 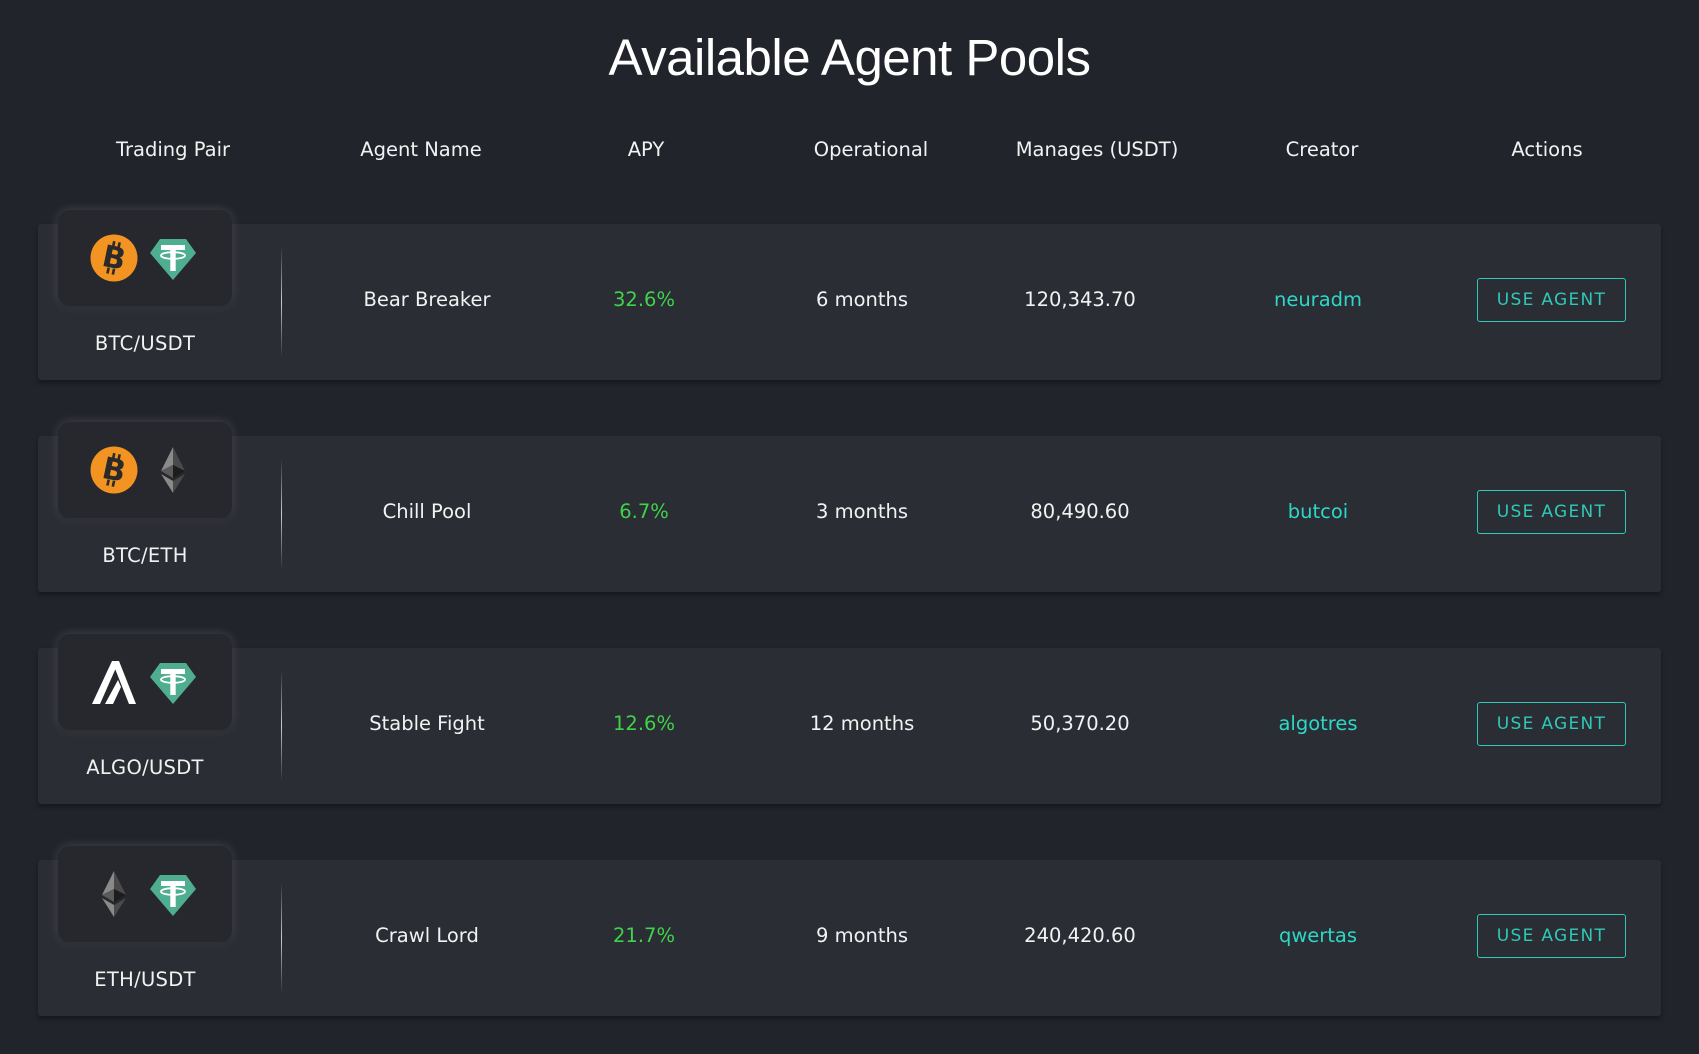 I want to click on page-title: Available Agent Pools, so click(x=849, y=57).